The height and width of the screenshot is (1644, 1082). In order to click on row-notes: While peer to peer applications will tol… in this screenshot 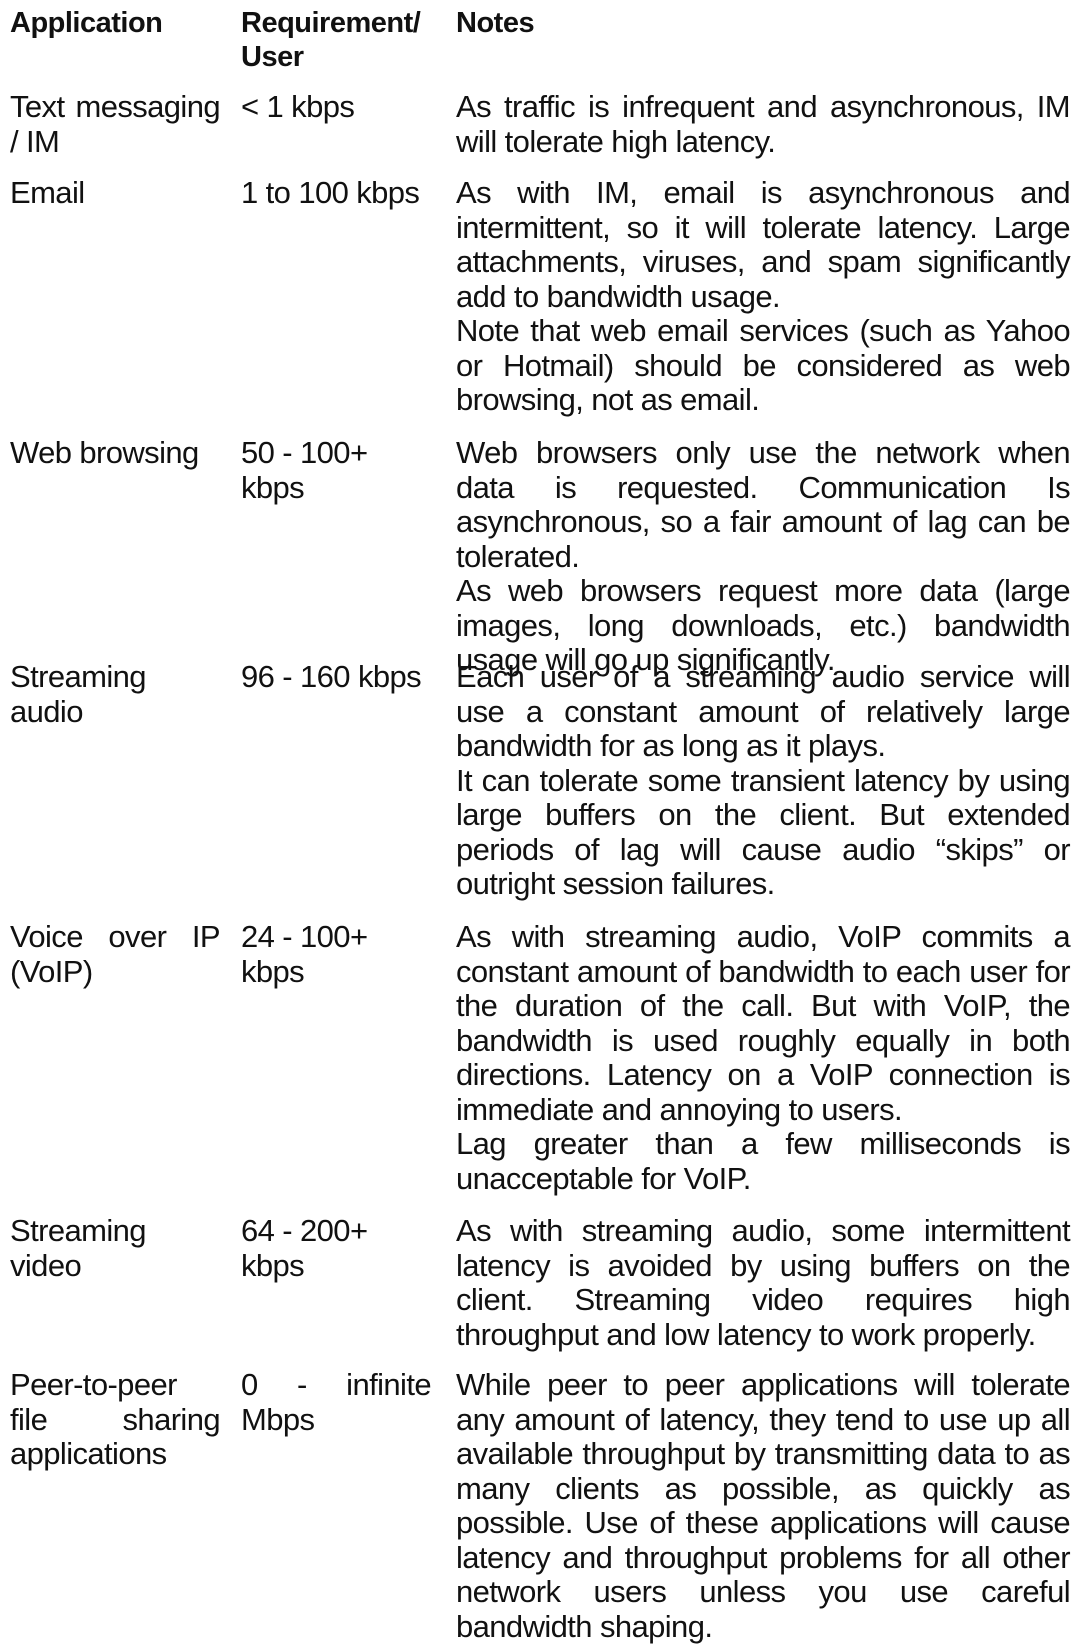, I will do `click(763, 1505)`.